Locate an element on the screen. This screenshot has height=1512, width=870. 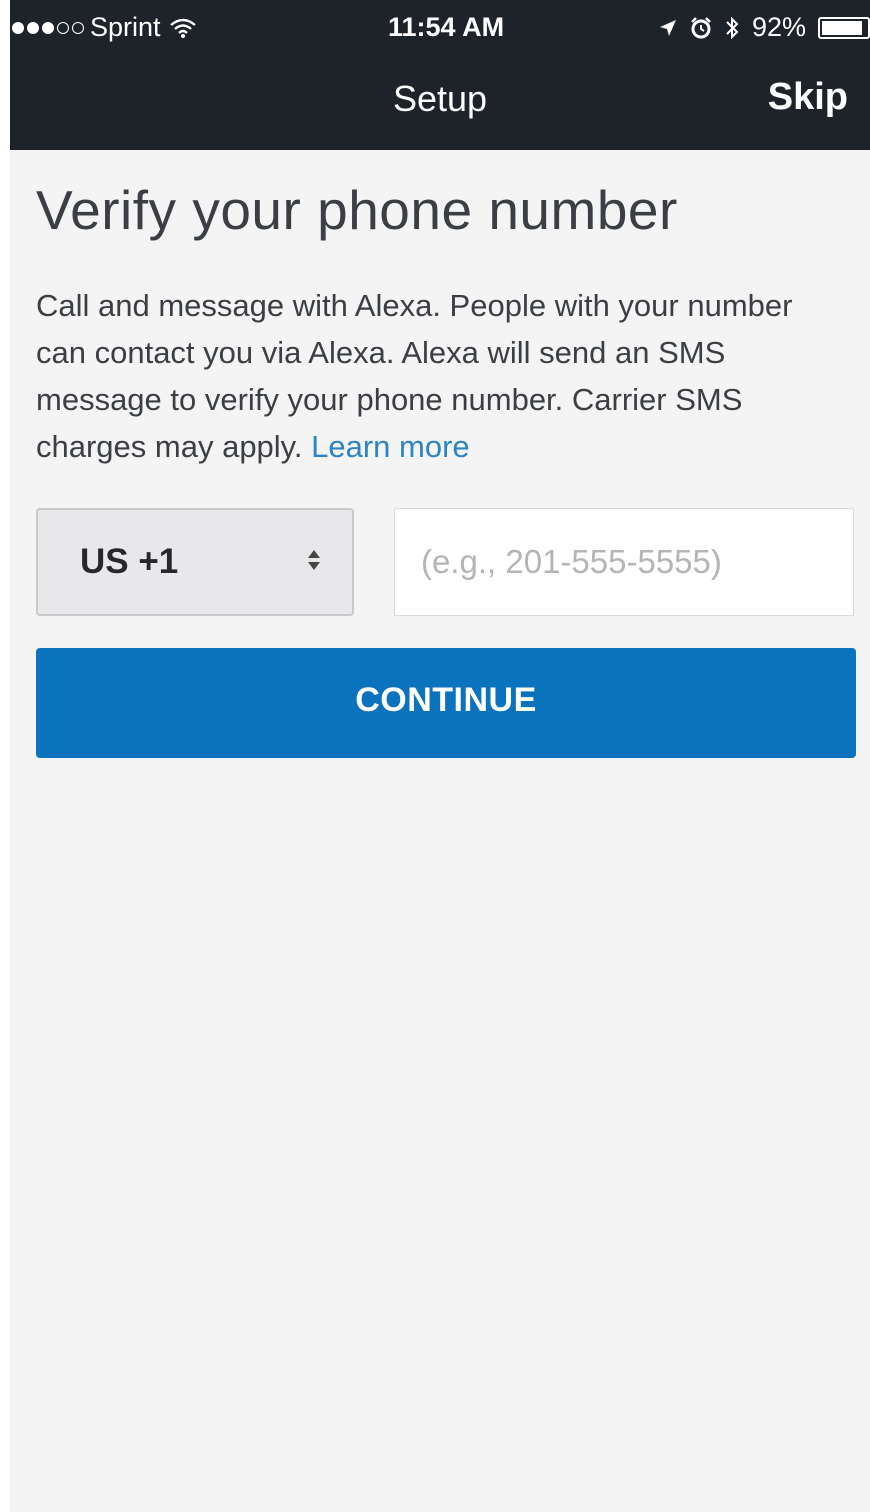
signal-icon is located at coordinates (48, 27).